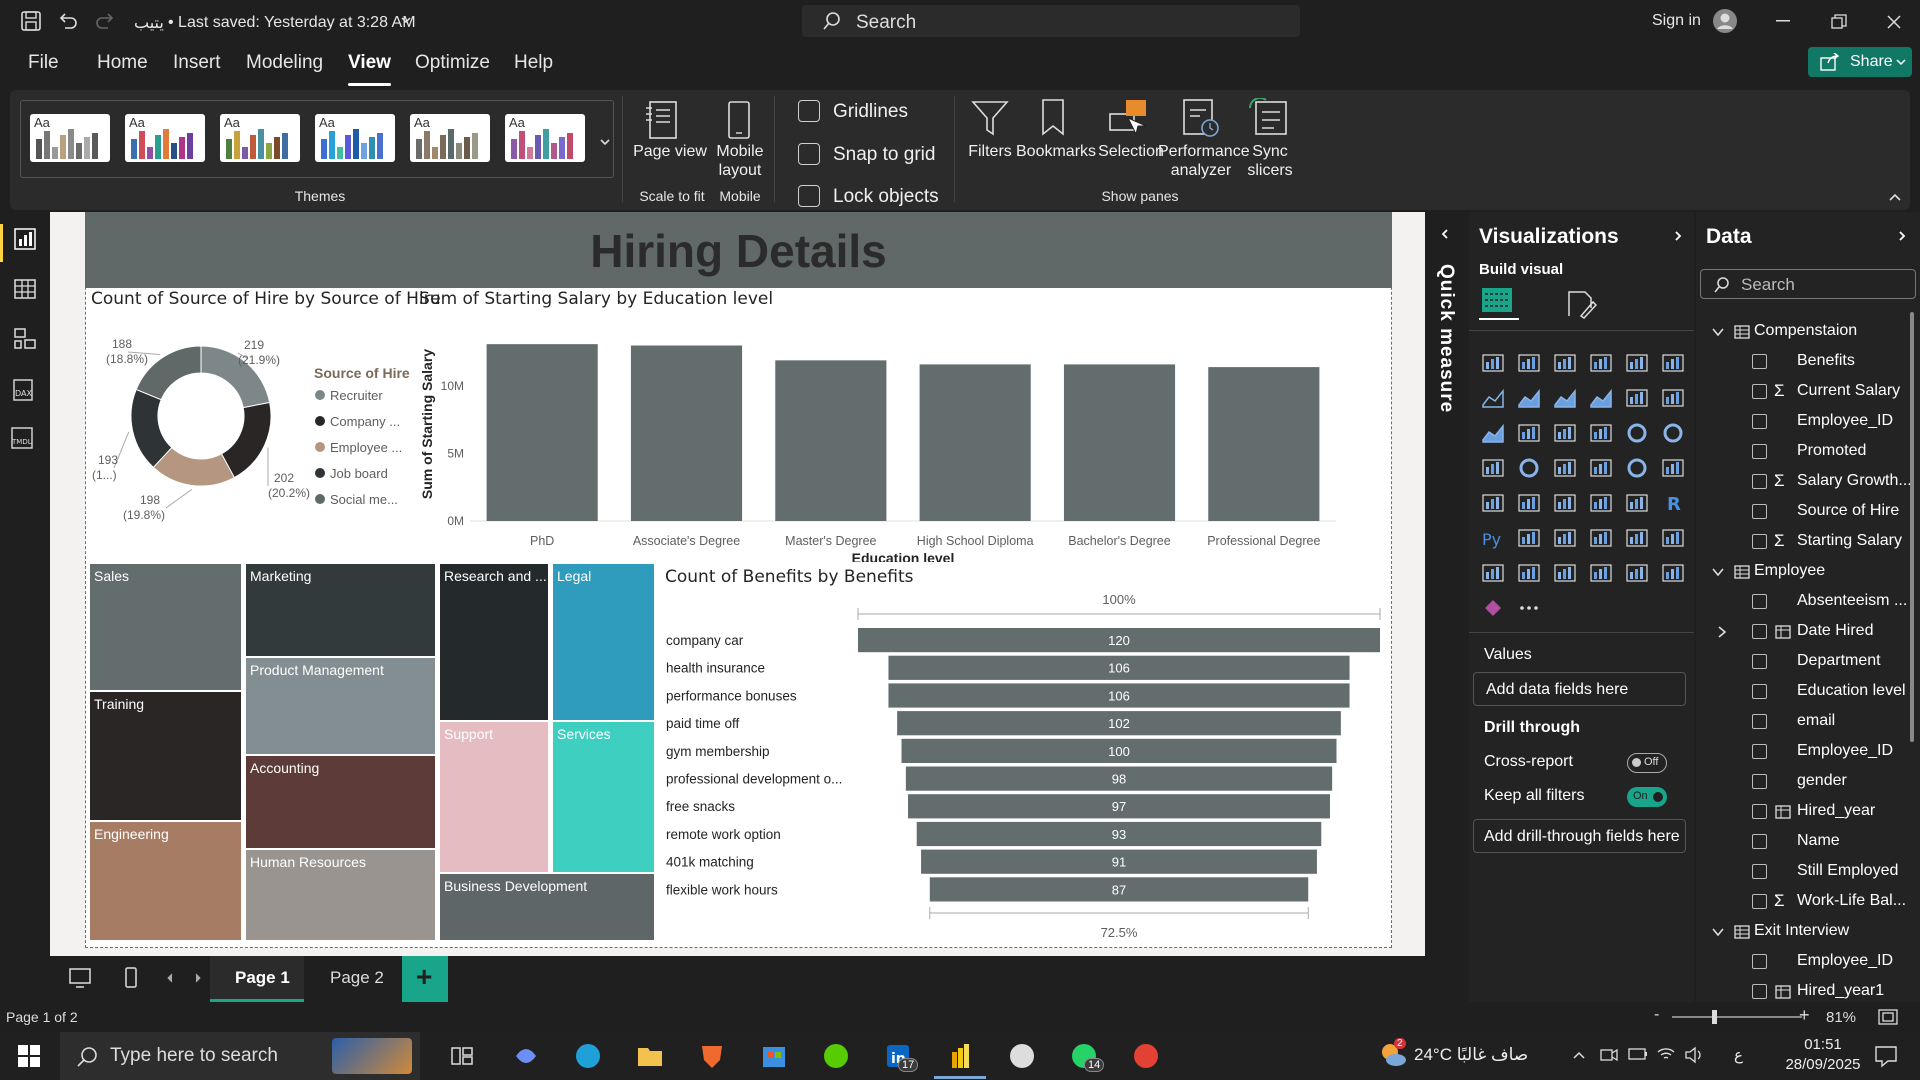 This screenshot has width=1920, height=1080. I want to click on custom-visual-icon, so click(1673, 573).